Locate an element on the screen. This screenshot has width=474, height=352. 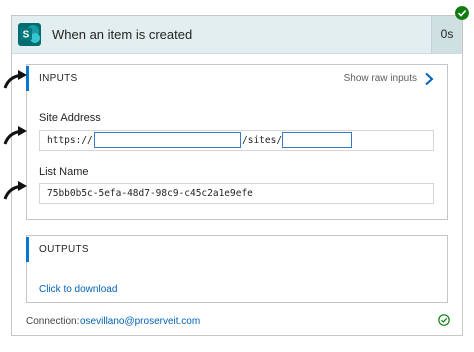
site-address-field: https:// /sites/ is located at coordinates (236, 140).